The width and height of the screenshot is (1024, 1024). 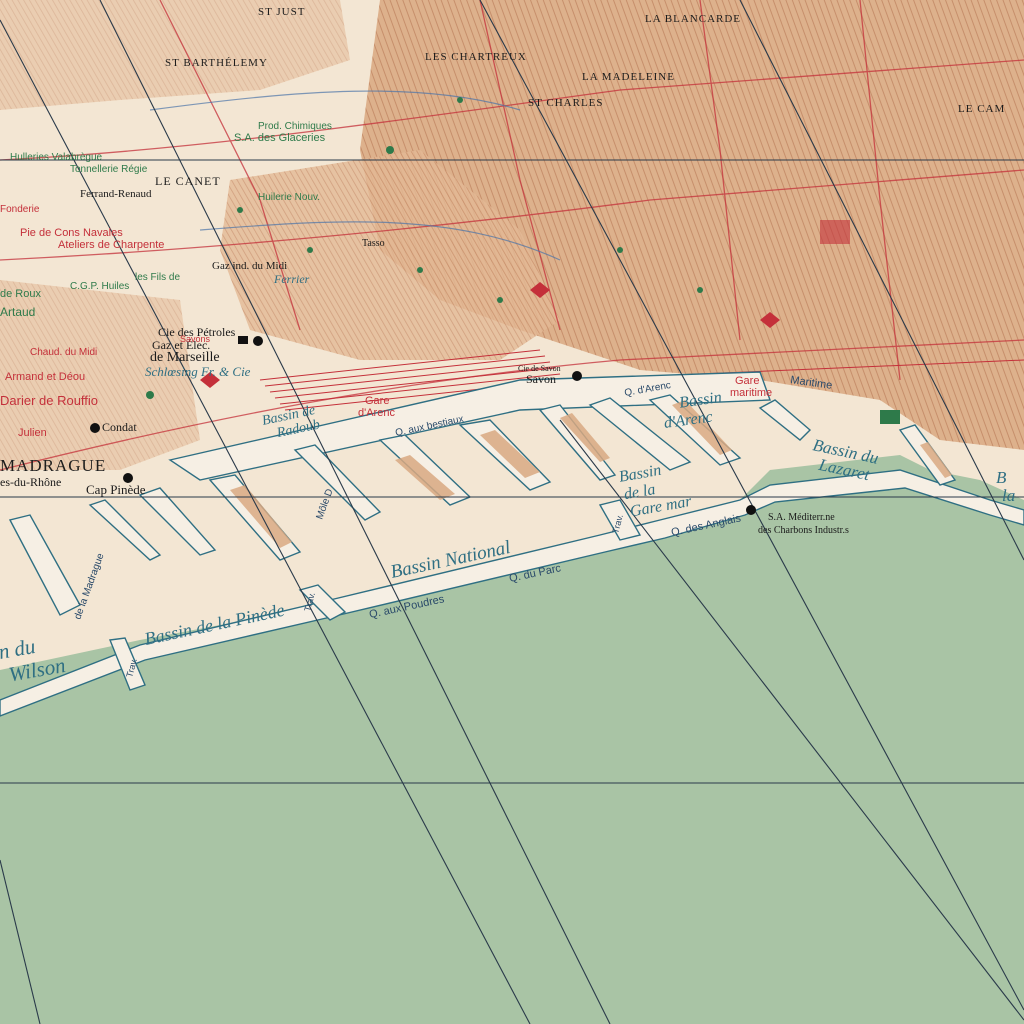 What do you see at coordinates (188, 181) in the screenshot?
I see `district-le-canet: LE CANET` at bounding box center [188, 181].